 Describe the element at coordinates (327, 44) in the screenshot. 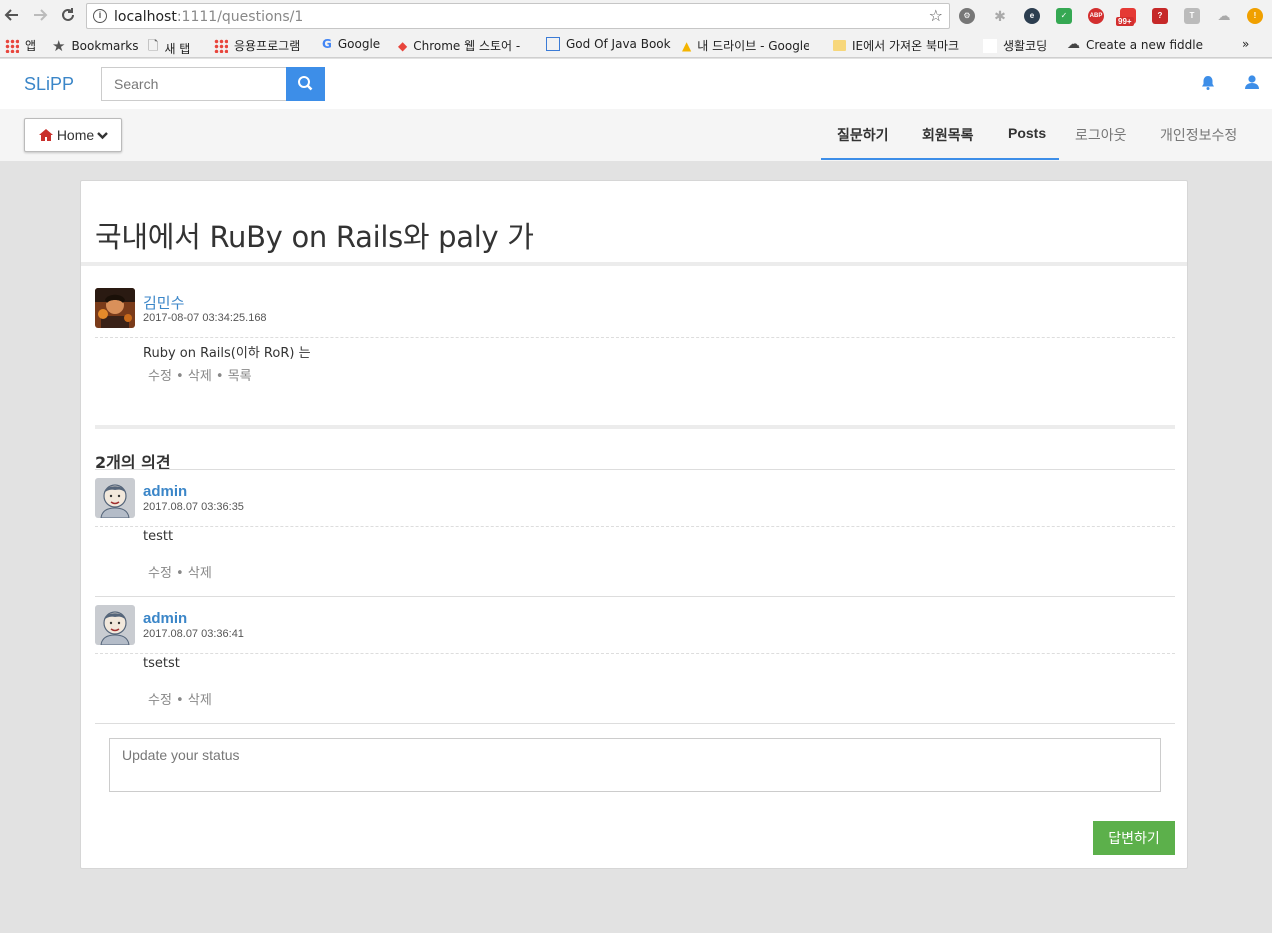

I see `google-icon: G` at that location.